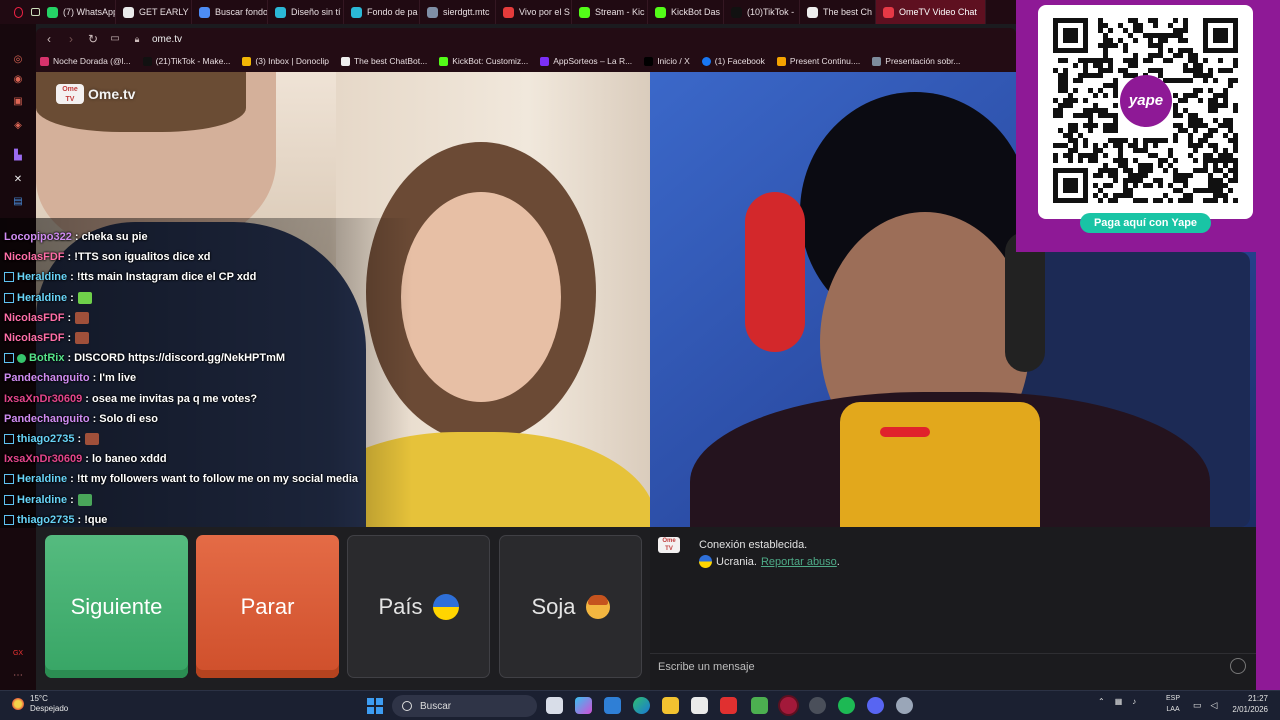 Image resolution: width=1280 pixels, height=720 pixels. What do you see at coordinates (1248, 704) in the screenshot?
I see `clock: 21:27 2/01/2026` at bounding box center [1248, 704].